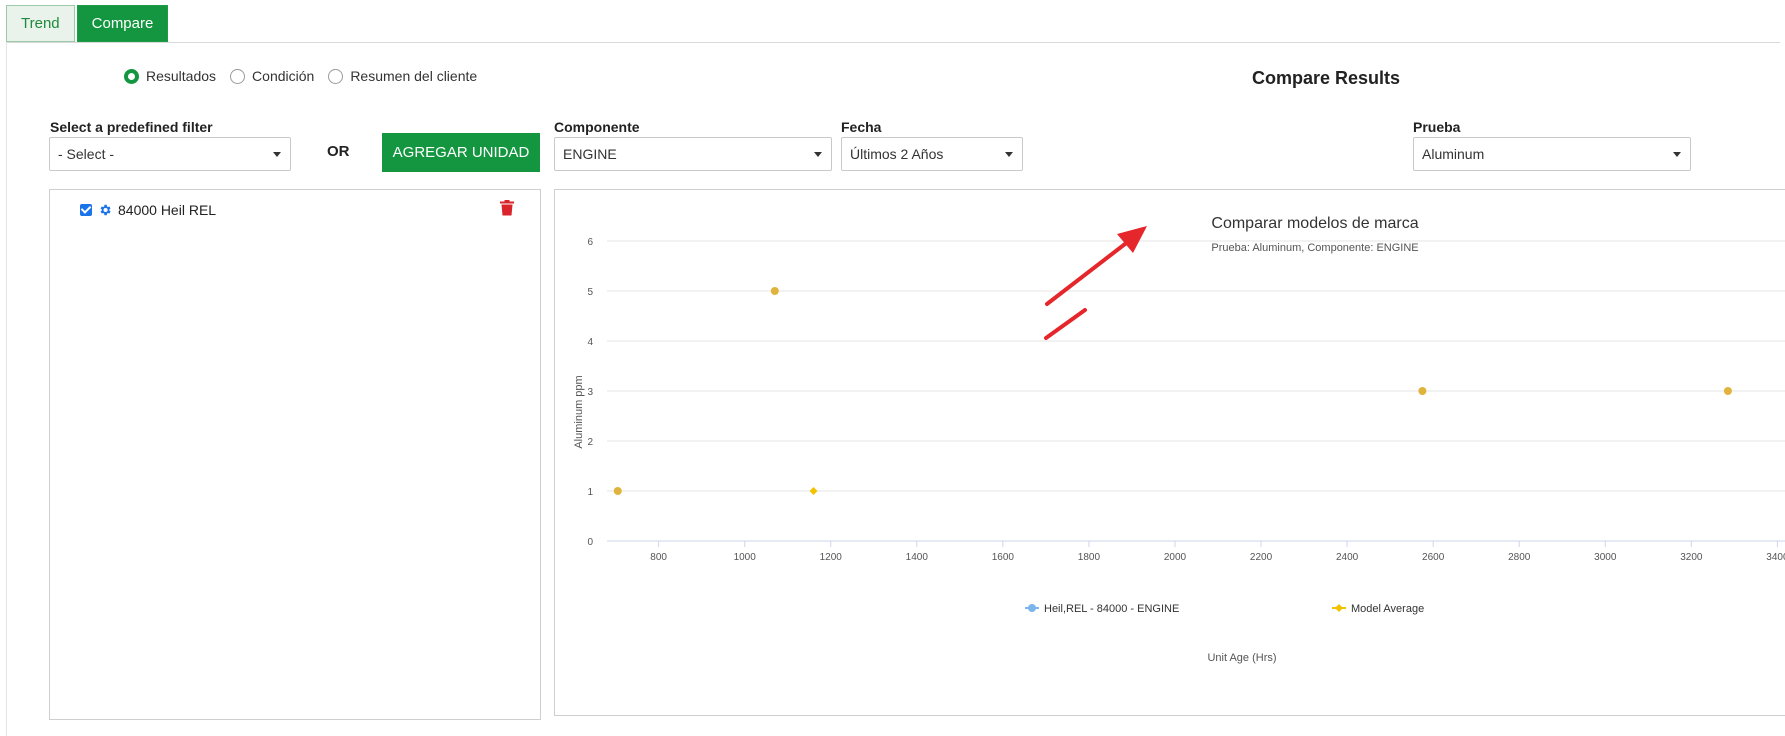  Describe the element at coordinates (590, 154) in the screenshot. I see `component-value: ENGINE` at that location.